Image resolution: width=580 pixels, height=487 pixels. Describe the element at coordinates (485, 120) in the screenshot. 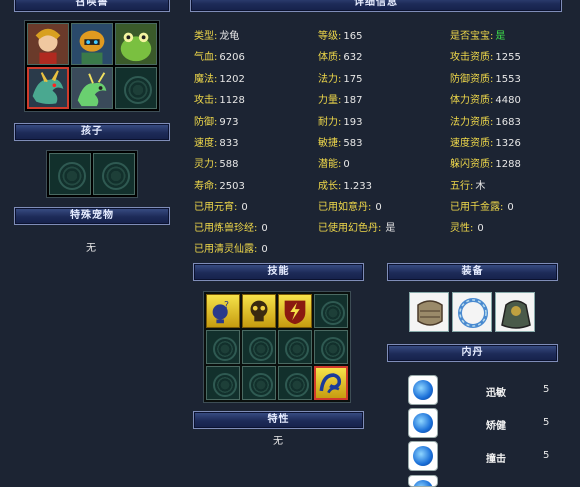

I see `stat-col3-4: 法力资质: 1683` at that location.